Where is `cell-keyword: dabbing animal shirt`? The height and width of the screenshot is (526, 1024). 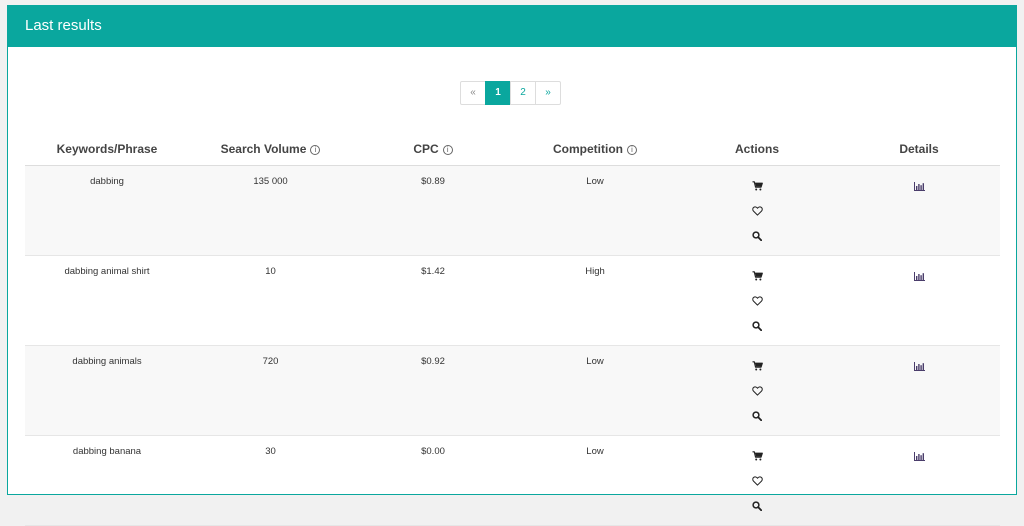
cell-keyword: dabbing animal shirt is located at coordinates (107, 300).